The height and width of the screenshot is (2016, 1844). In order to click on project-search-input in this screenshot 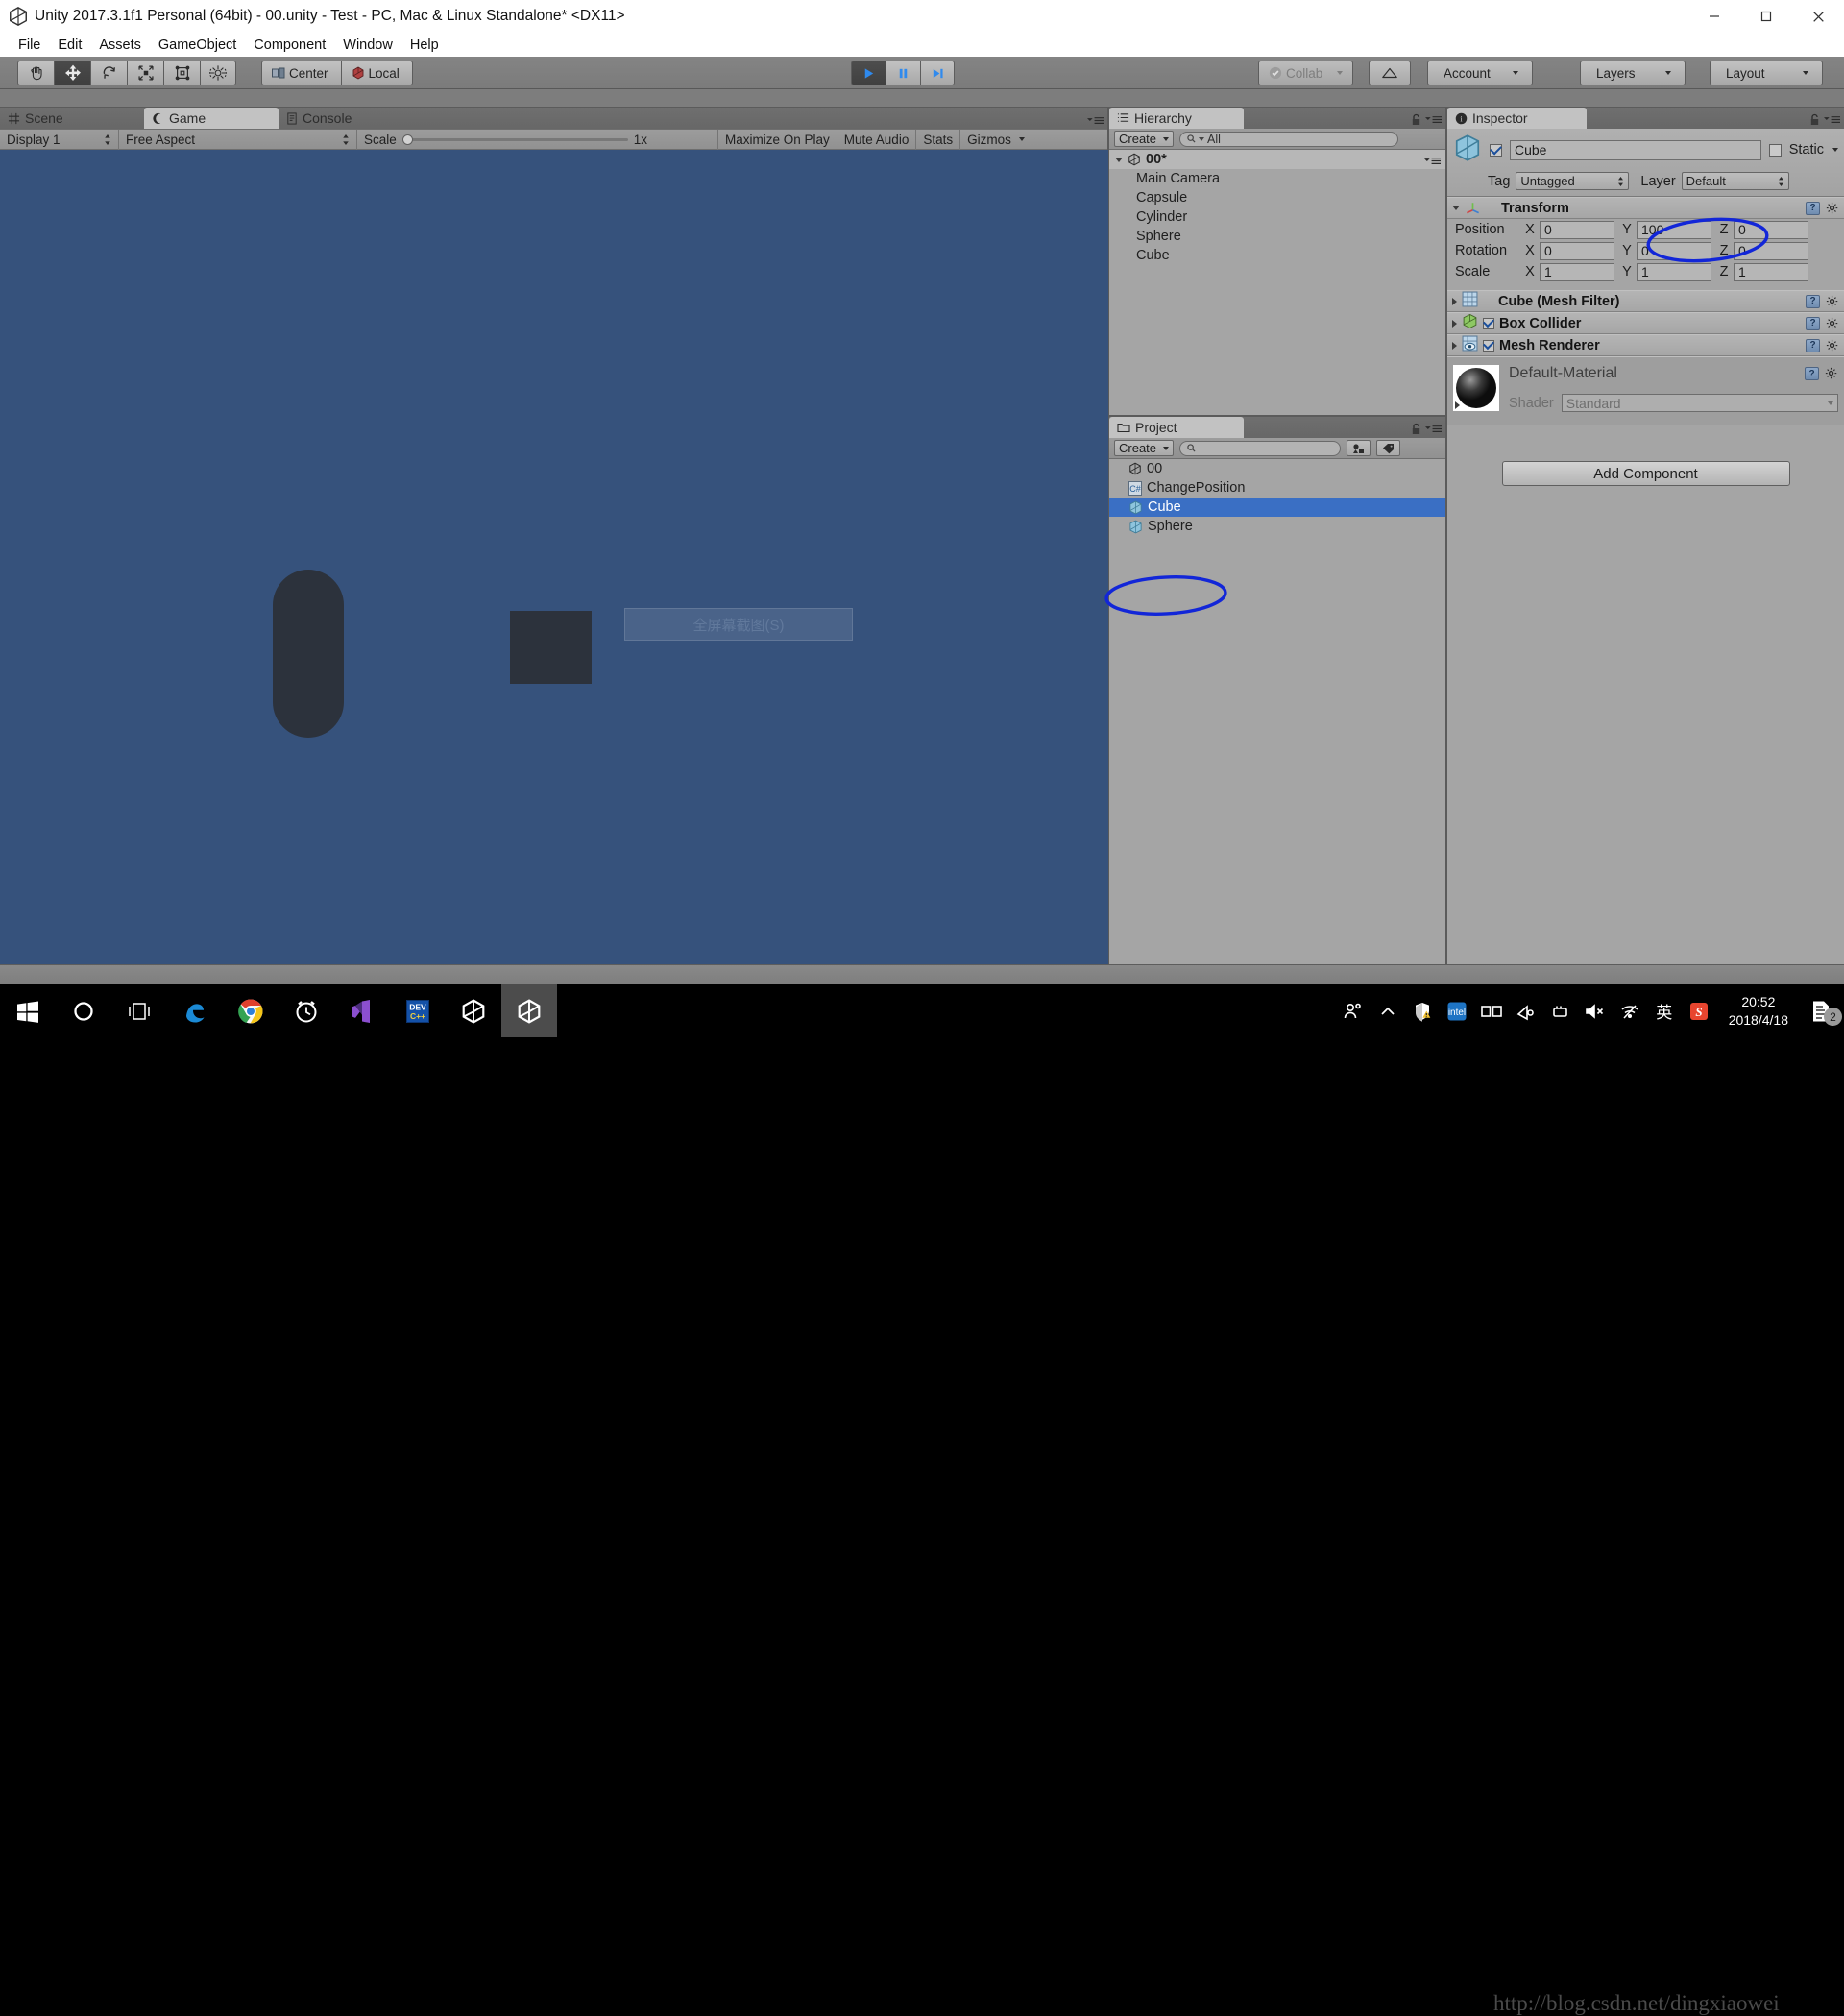, I will do `click(1260, 448)`.